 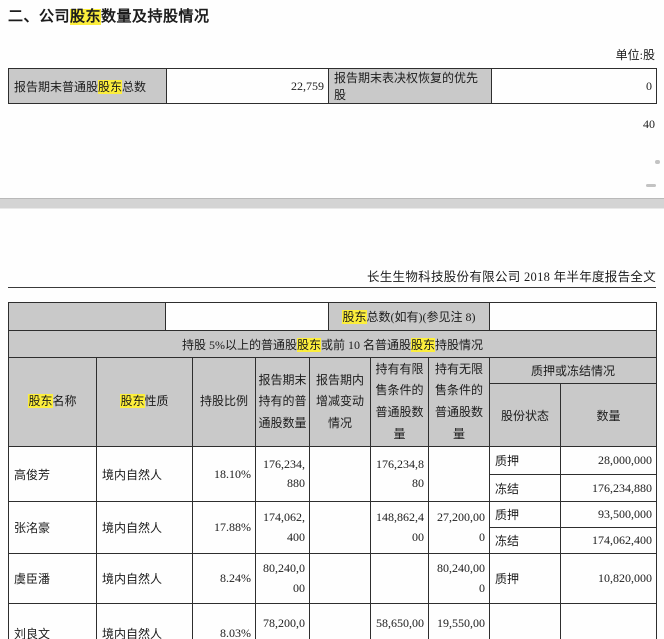 I want to click on shareholder-total-label: 股东总数(如有)(参见注 8), so click(x=409, y=316).